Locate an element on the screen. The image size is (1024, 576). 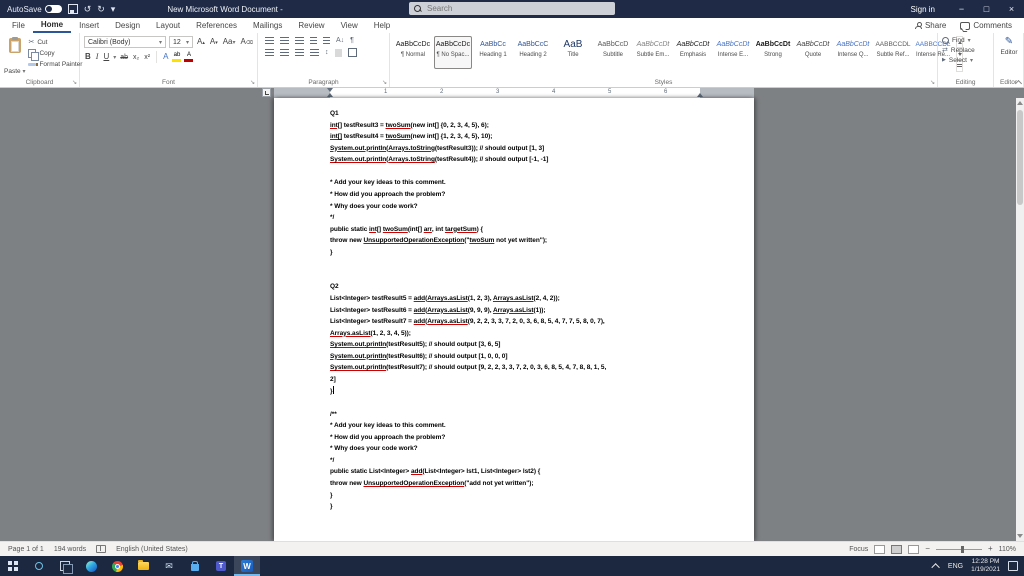
borders-button is located at coordinates (352, 52).